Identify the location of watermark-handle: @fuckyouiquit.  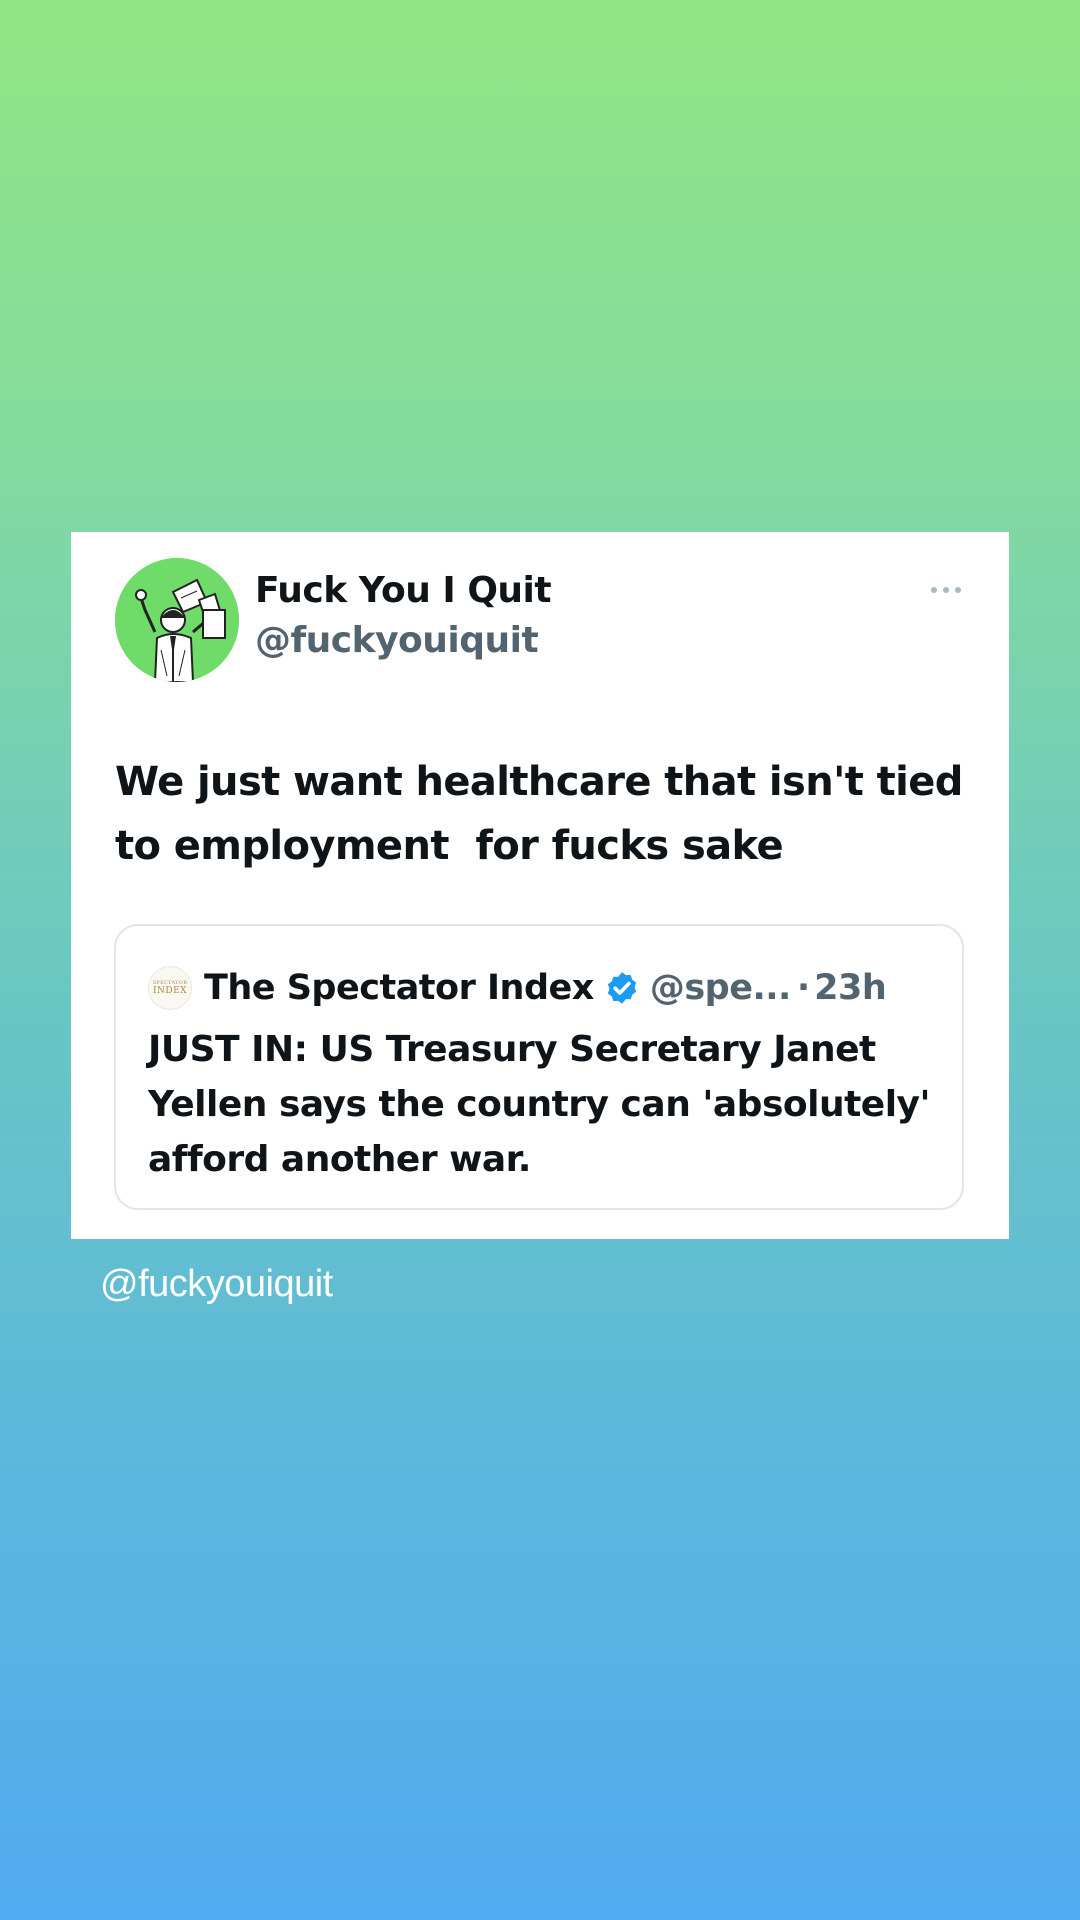
(216, 1284).